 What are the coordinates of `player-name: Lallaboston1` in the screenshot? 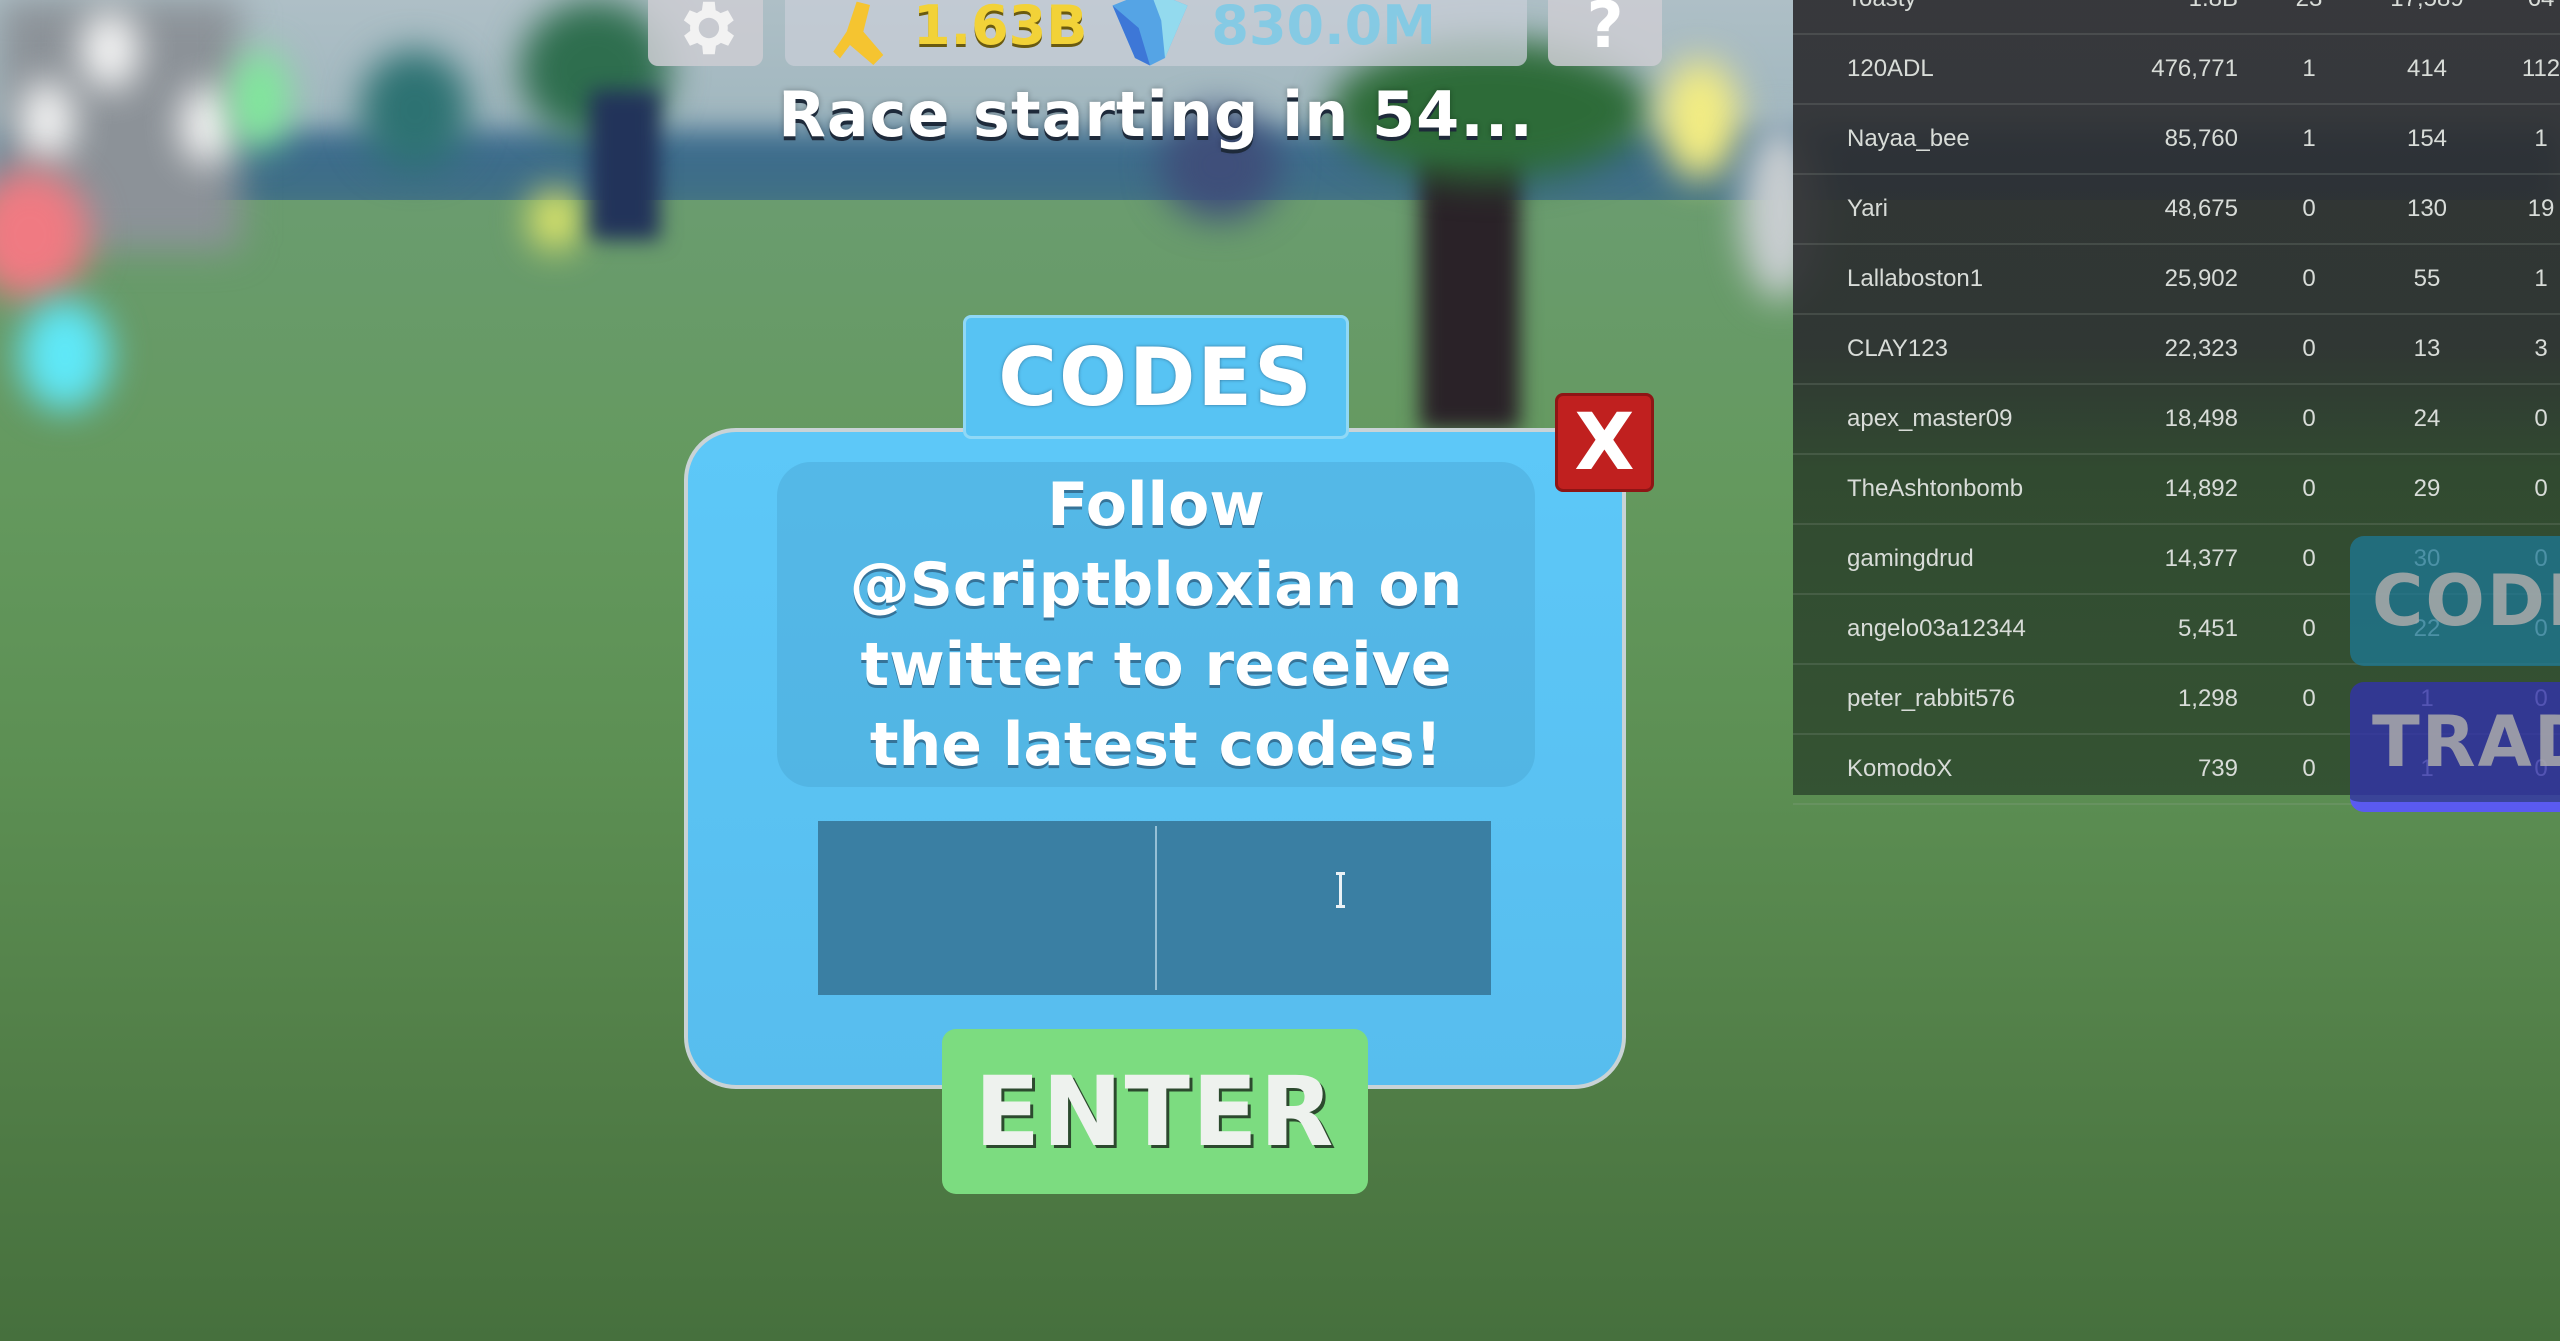 It's located at (1915, 278).